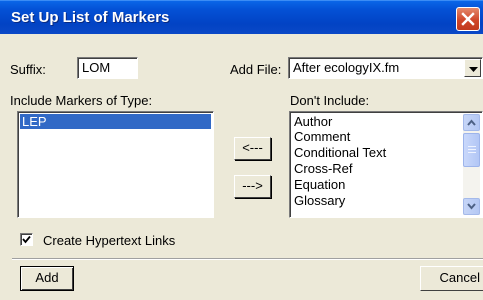 Image resolution: width=483 pixels, height=300 pixels. What do you see at coordinates (322, 168) in the screenshot?
I see `list-item: Cross-Ref` at bounding box center [322, 168].